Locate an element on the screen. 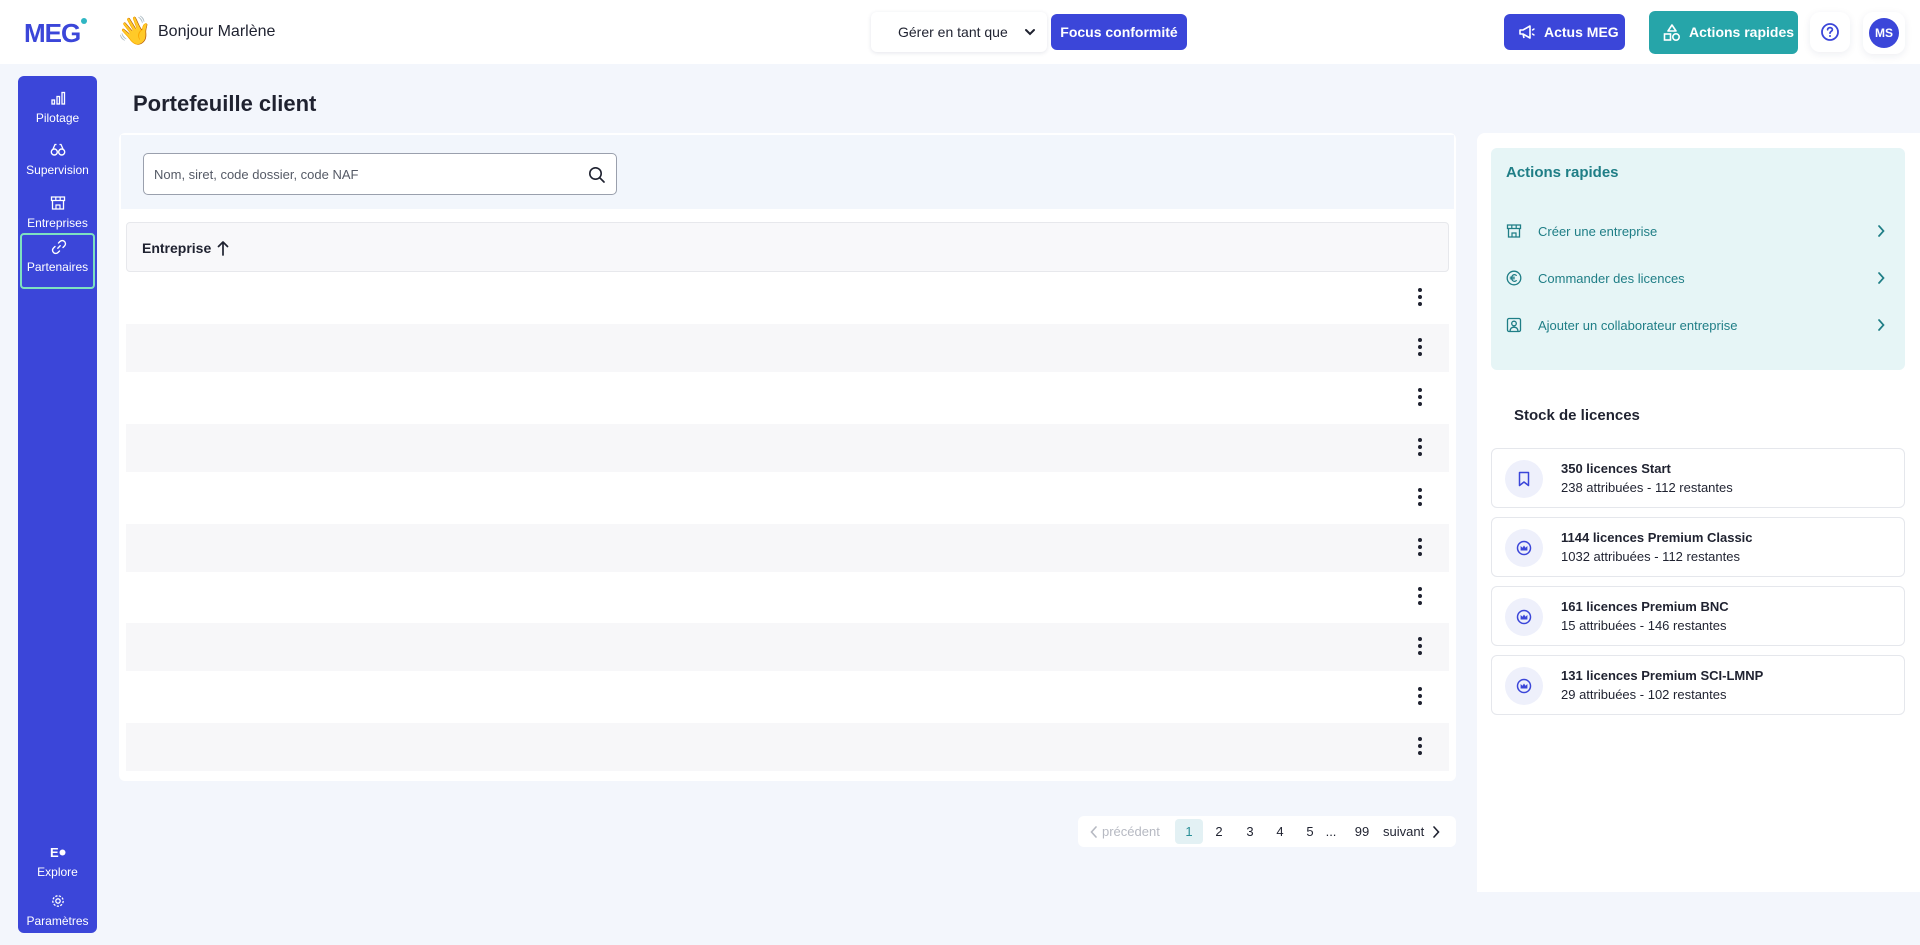 The image size is (1920, 945). licence-detail: 238 attribuées - 112 restantes is located at coordinates (1647, 487).